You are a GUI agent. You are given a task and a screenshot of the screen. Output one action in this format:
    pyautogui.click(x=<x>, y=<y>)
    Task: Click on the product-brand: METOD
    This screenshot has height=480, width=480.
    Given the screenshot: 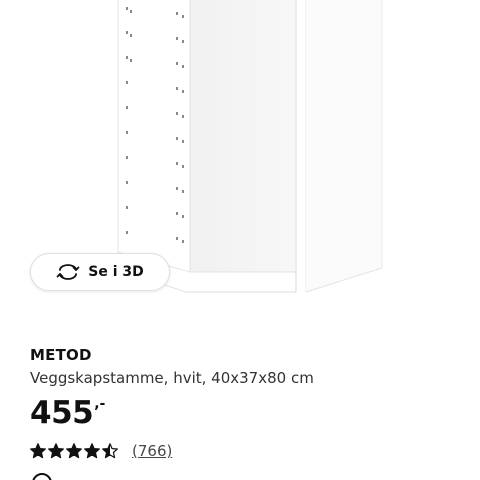 What is the action you would take?
    pyautogui.click(x=61, y=355)
    